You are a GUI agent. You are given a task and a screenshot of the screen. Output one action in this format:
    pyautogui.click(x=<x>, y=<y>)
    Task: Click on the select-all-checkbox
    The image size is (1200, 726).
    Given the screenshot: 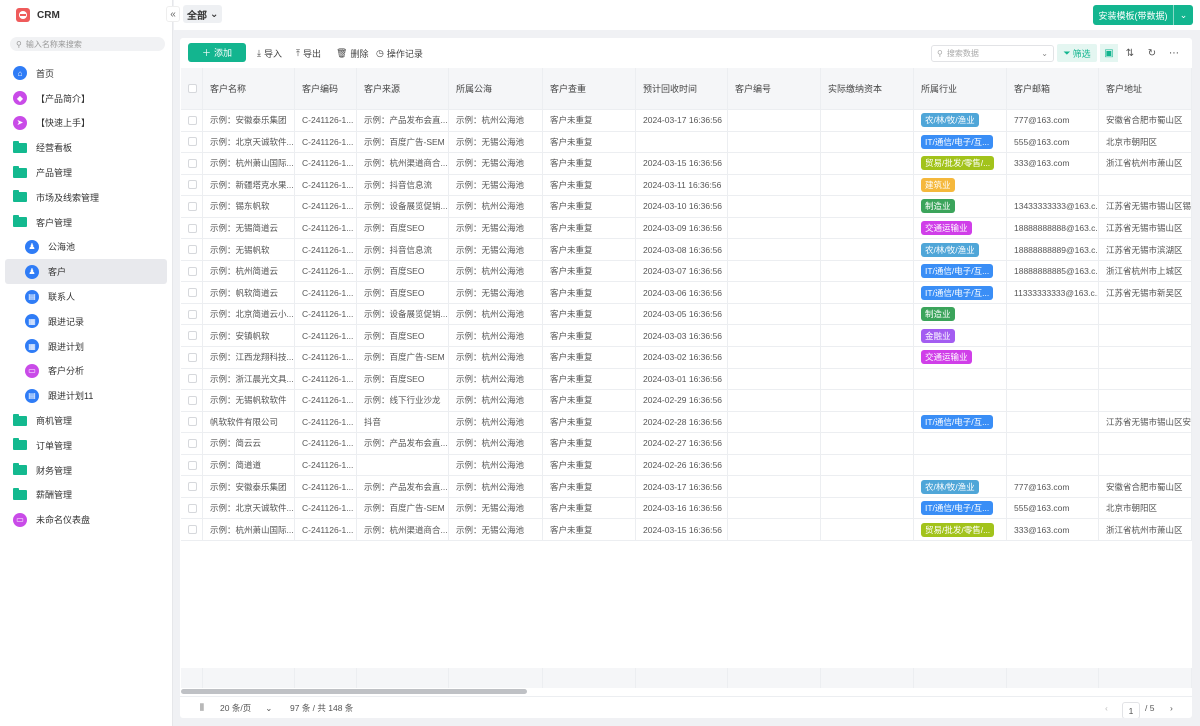 What is the action you would take?
    pyautogui.click(x=192, y=88)
    